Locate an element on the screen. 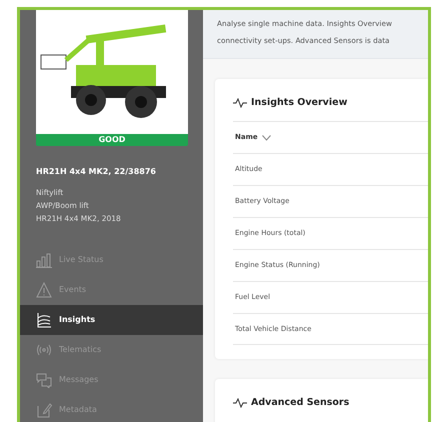 The width and height of the screenshot is (435, 422). bar-chart-icon is located at coordinates (44, 260).